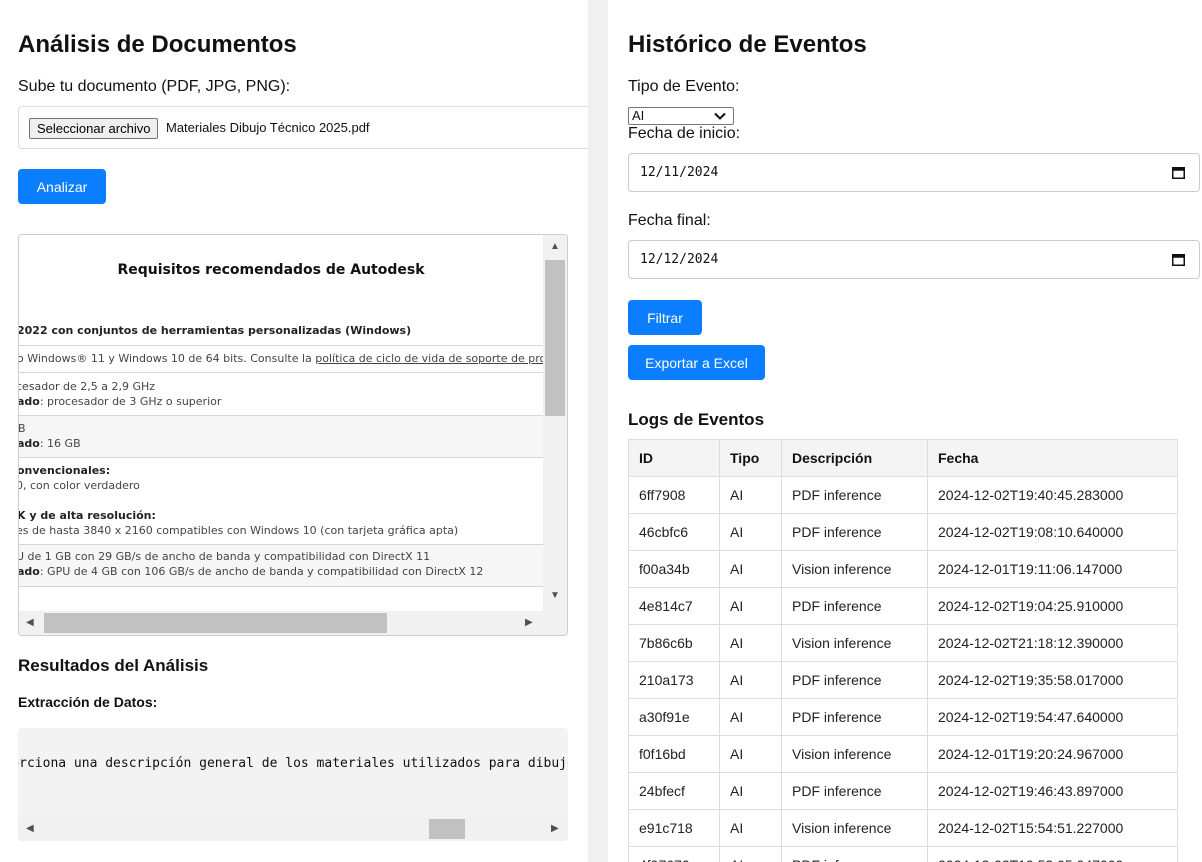 Image resolution: width=1202 pixels, height=862 pixels. Describe the element at coordinates (674, 532) in the screenshot. I see `cell-id: 46cbfc6` at that location.